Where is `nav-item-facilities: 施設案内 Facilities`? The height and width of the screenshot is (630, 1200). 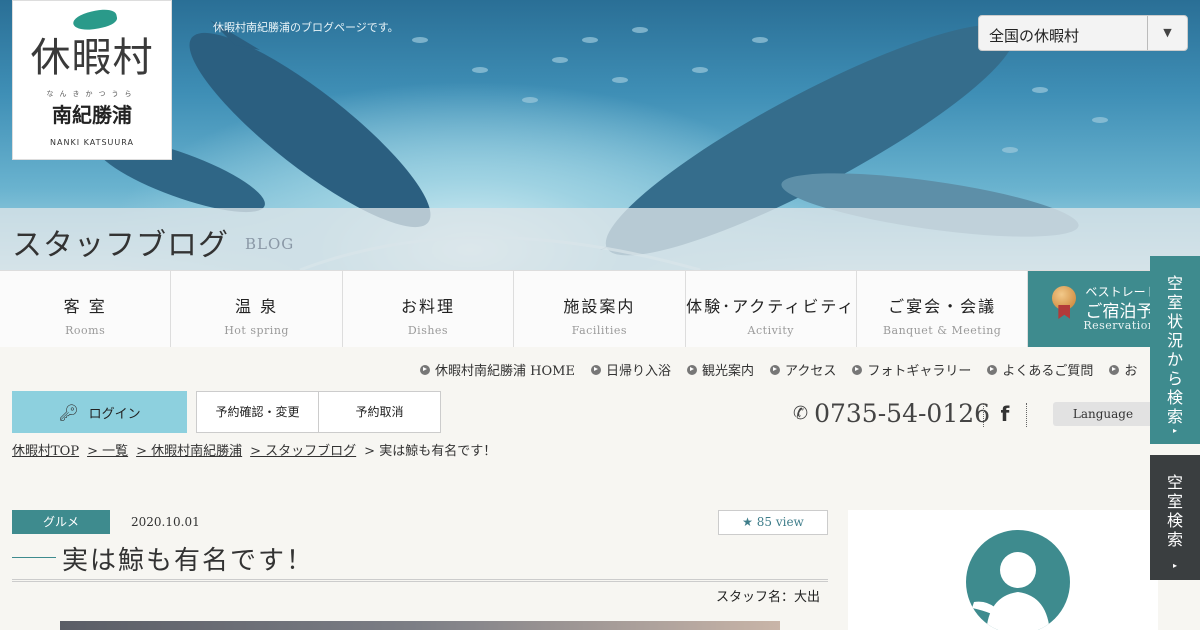
nav-item-facilities: 施設案内 Facilities is located at coordinates (600, 309).